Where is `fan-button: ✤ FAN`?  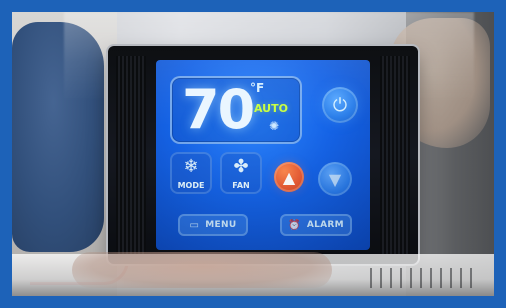
fan-button: ✤ FAN is located at coordinates (241, 173).